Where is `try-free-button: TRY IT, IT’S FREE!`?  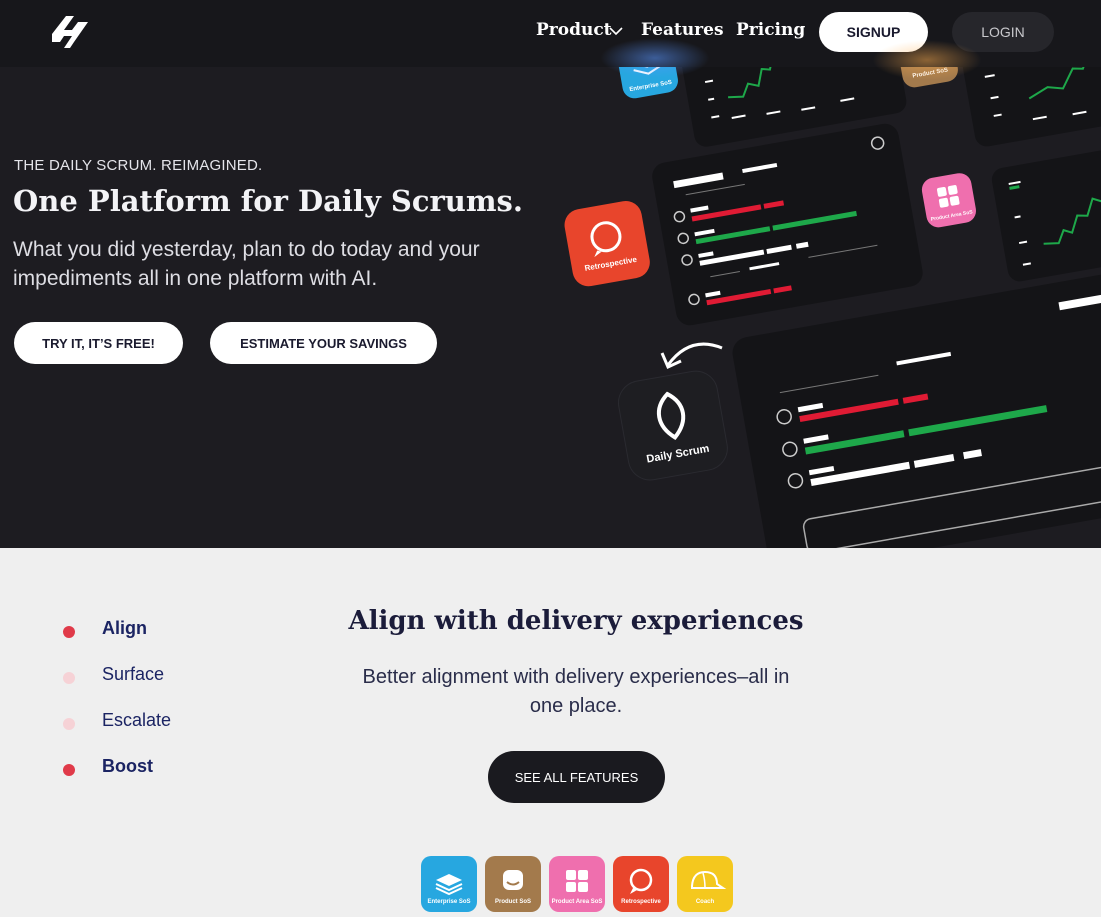
try-free-button: TRY IT, IT’S FREE! is located at coordinates (98, 343).